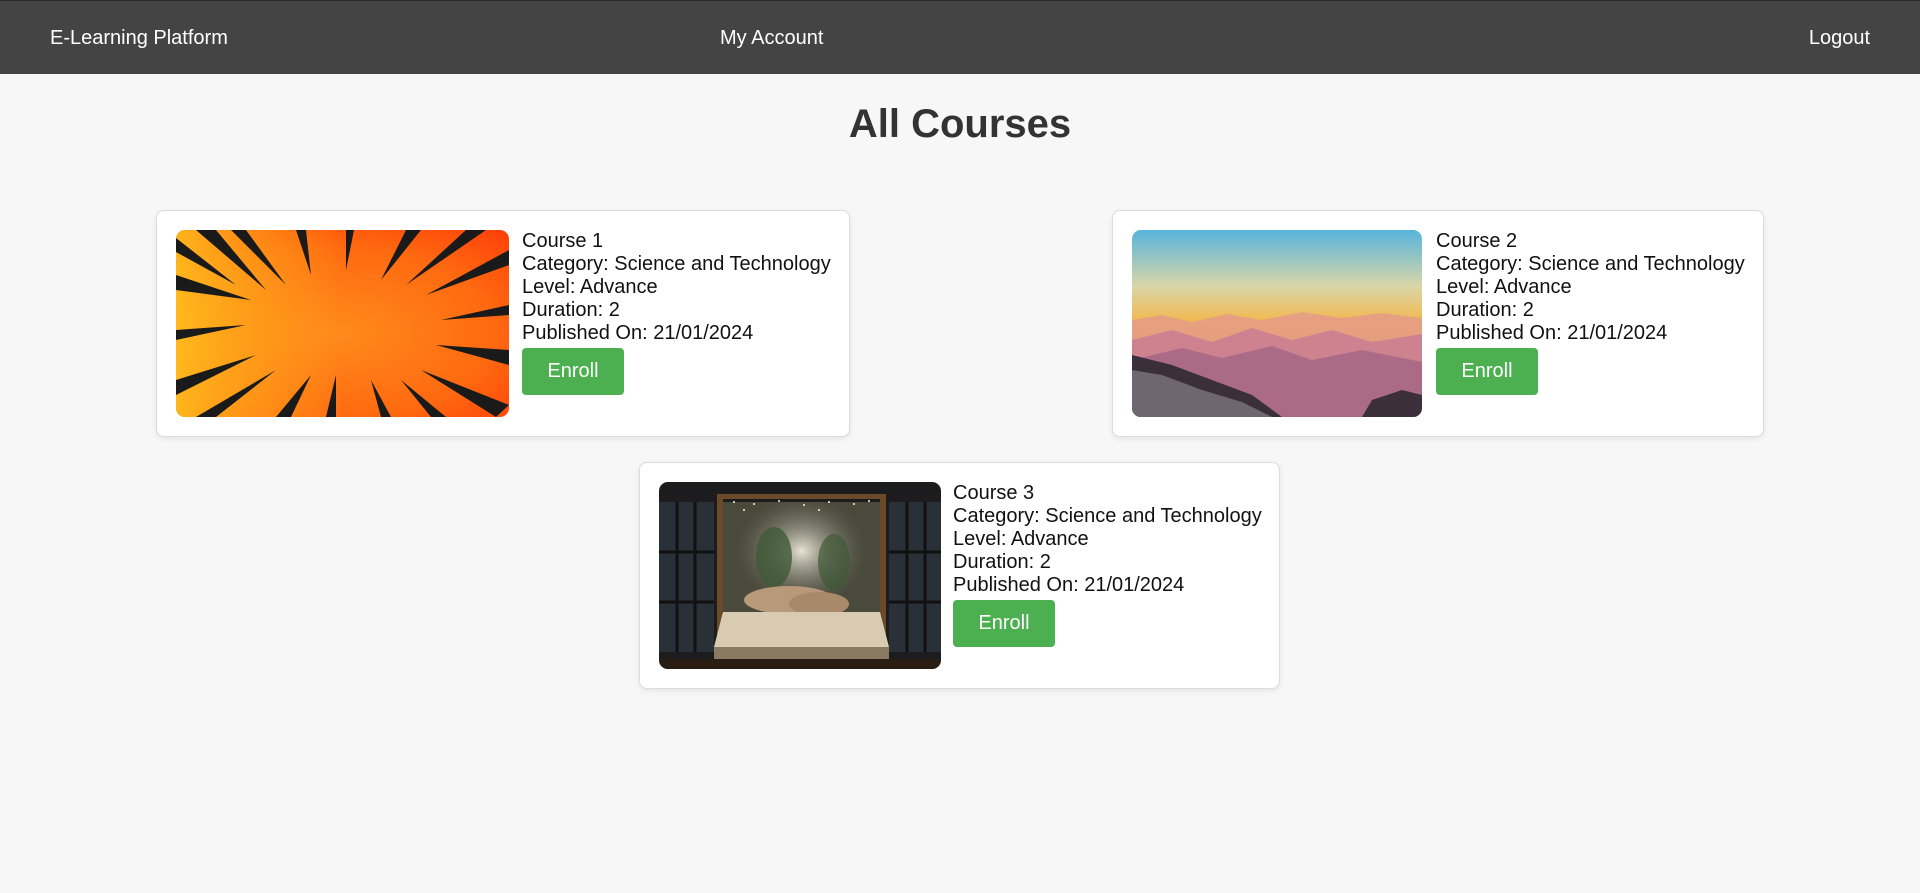 Image resolution: width=1920 pixels, height=893 pixels. What do you see at coordinates (1839, 38) in the screenshot?
I see `nav-logout-link: Logout` at bounding box center [1839, 38].